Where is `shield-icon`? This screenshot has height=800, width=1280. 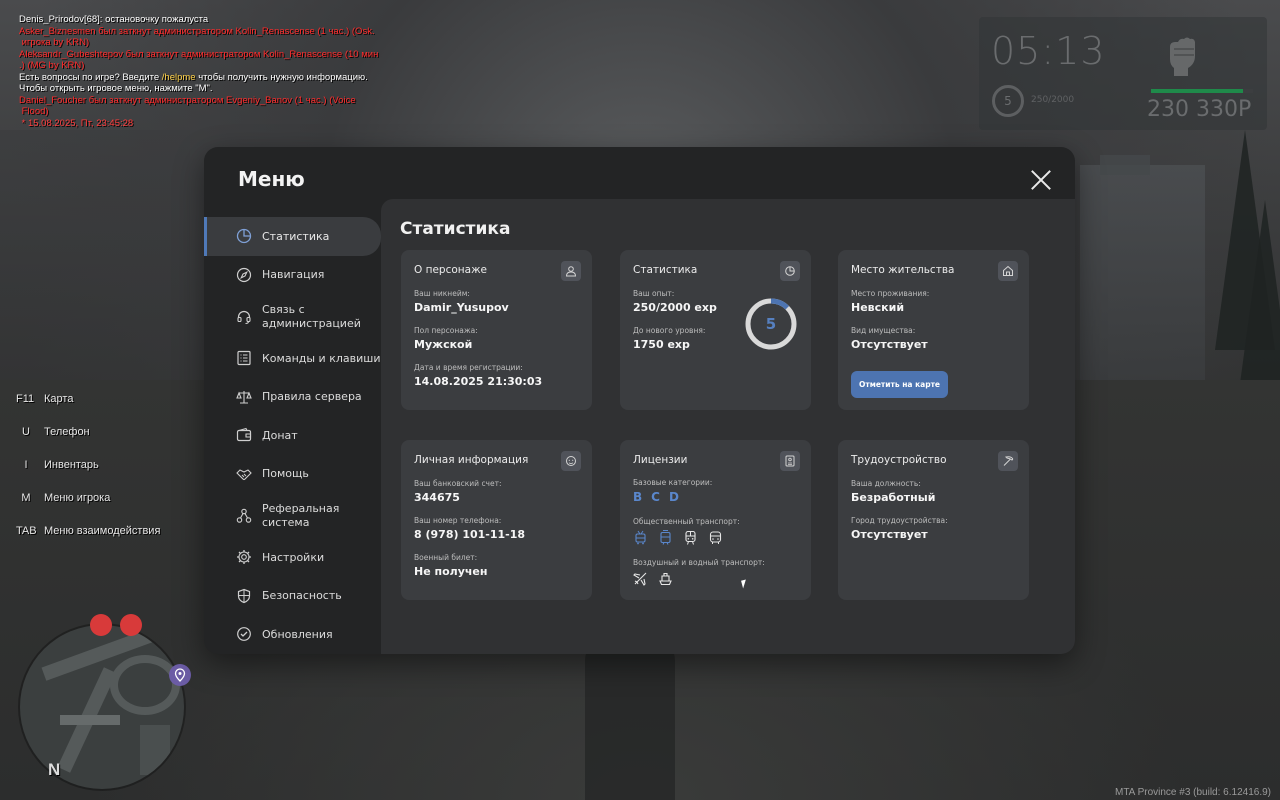
shield-icon is located at coordinates (244, 596).